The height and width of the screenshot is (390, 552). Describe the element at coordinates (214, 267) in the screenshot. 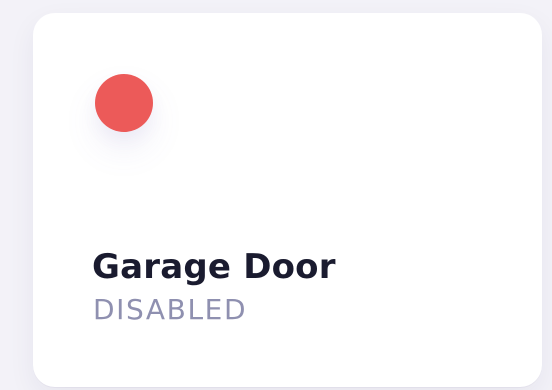

I see `device-name: Garage Door` at that location.